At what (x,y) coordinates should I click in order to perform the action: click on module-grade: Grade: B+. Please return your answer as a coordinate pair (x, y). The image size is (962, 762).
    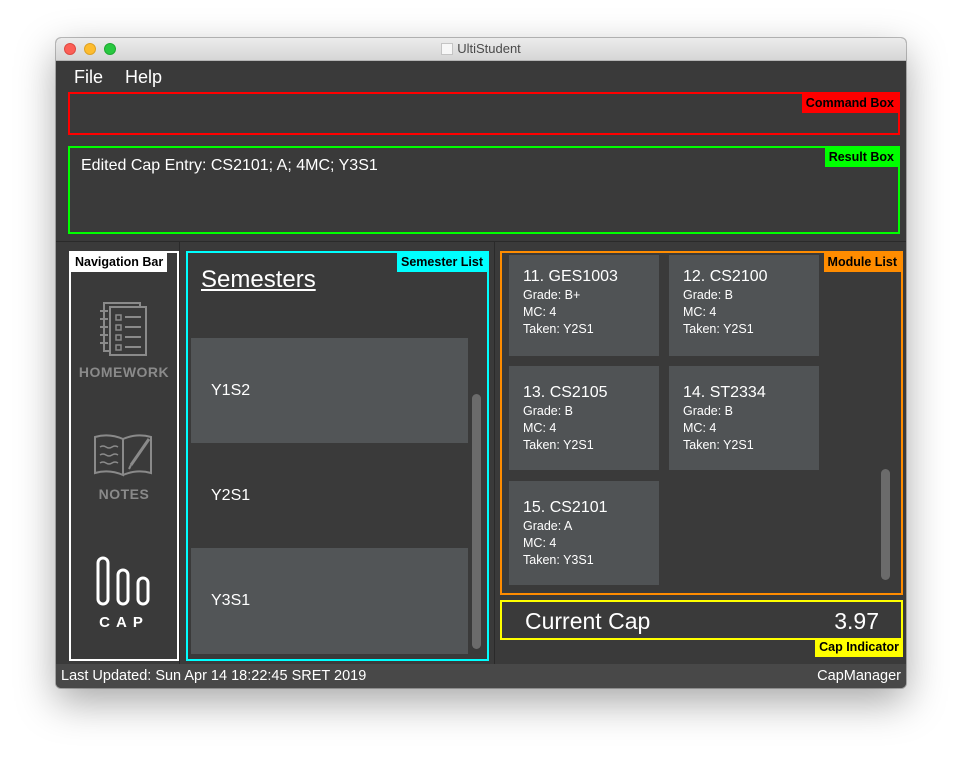
    Looking at the image, I should click on (552, 295).